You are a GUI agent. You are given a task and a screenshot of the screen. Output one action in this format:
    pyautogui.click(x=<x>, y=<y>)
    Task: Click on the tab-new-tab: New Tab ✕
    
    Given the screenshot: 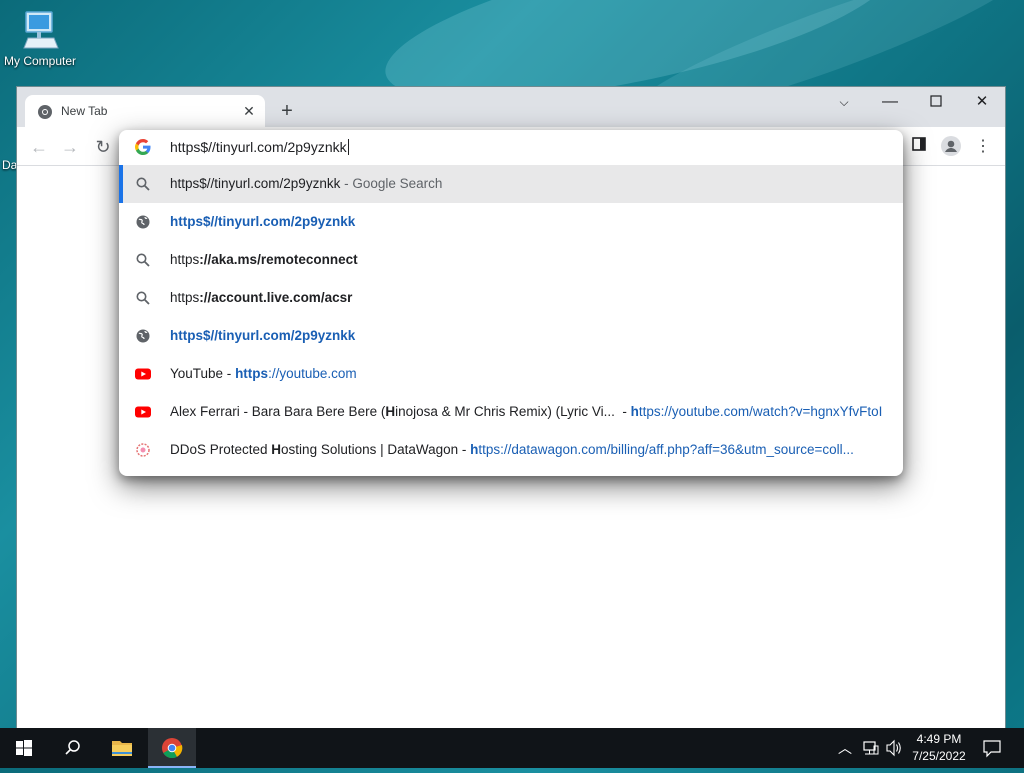 What is the action you would take?
    pyautogui.click(x=145, y=111)
    